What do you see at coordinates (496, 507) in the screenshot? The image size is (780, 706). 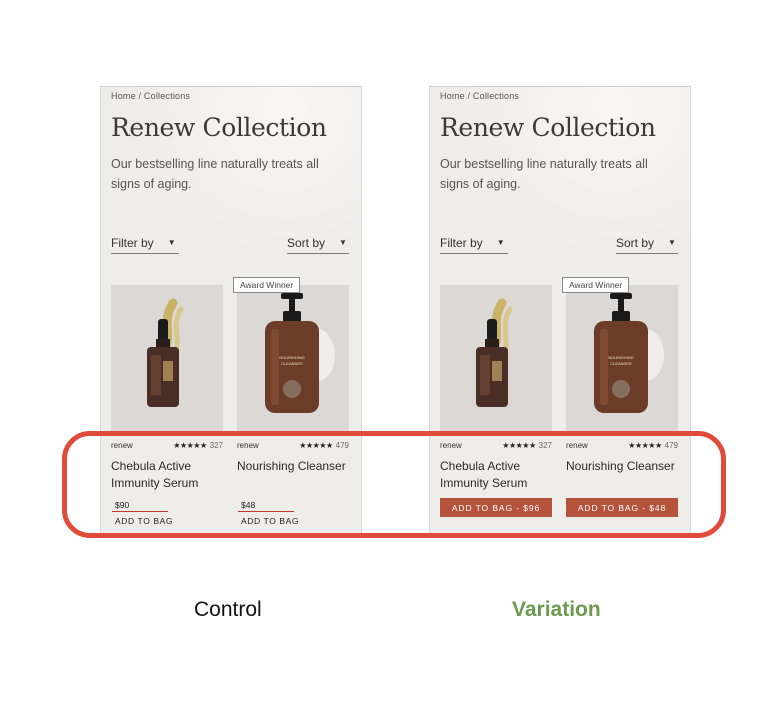 I see `add-to-bag-button: ADD TO BAG - $96` at bounding box center [496, 507].